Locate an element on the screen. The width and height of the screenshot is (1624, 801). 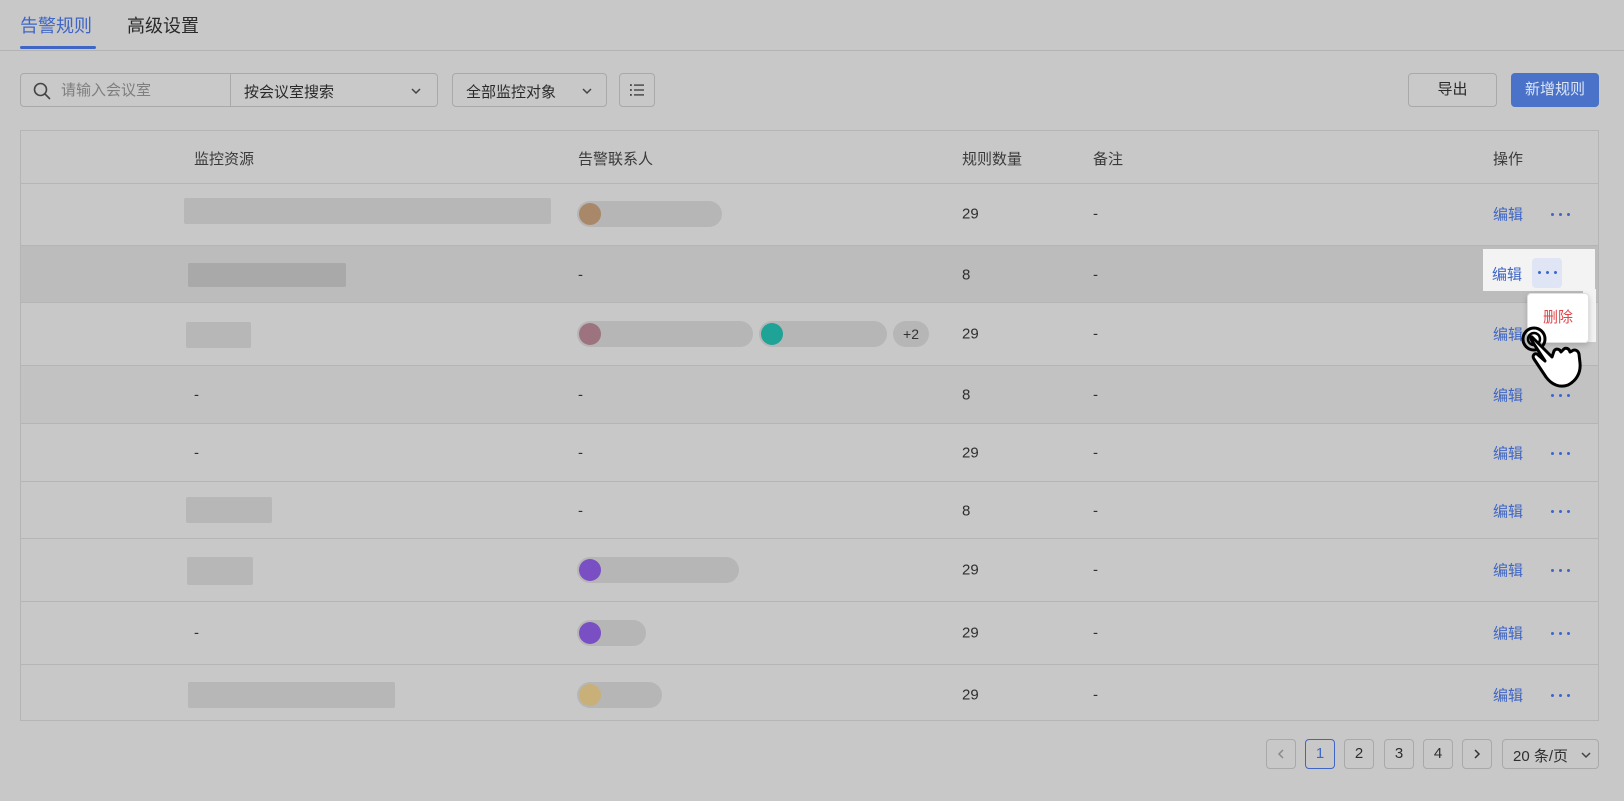
page-size-label: 20 条/页 is located at coordinates (1541, 756).